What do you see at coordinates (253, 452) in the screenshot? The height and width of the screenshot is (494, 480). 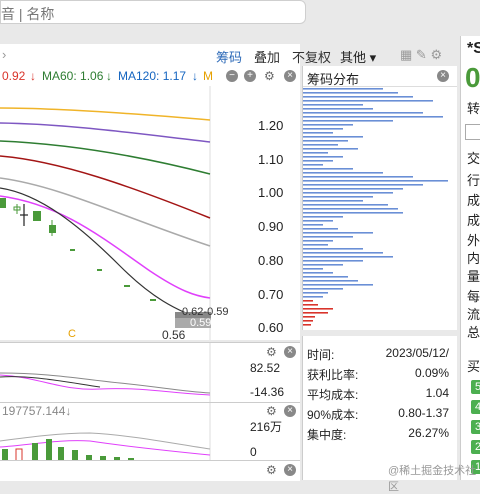 I see `sub-tick: 0` at bounding box center [253, 452].